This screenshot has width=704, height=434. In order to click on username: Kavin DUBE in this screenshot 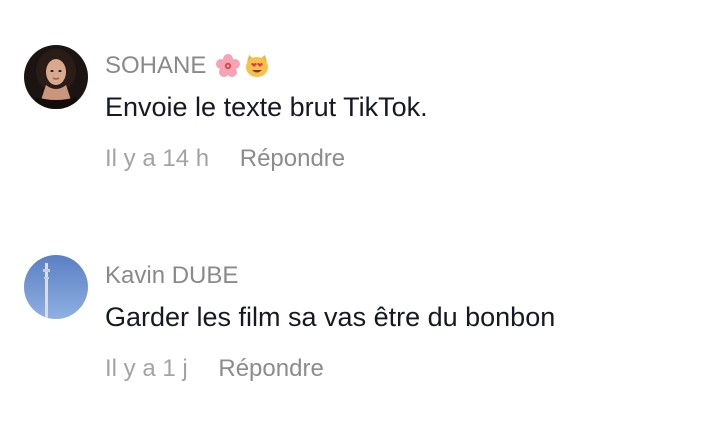, I will do `click(171, 276)`.